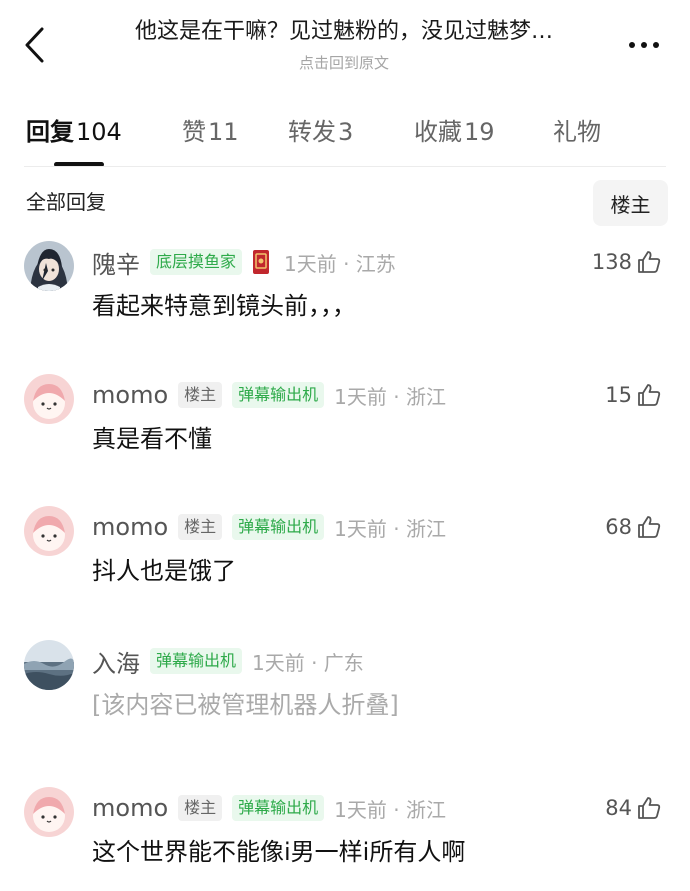 The image size is (690, 891). I want to click on tab-label: 转发, so click(312, 132).